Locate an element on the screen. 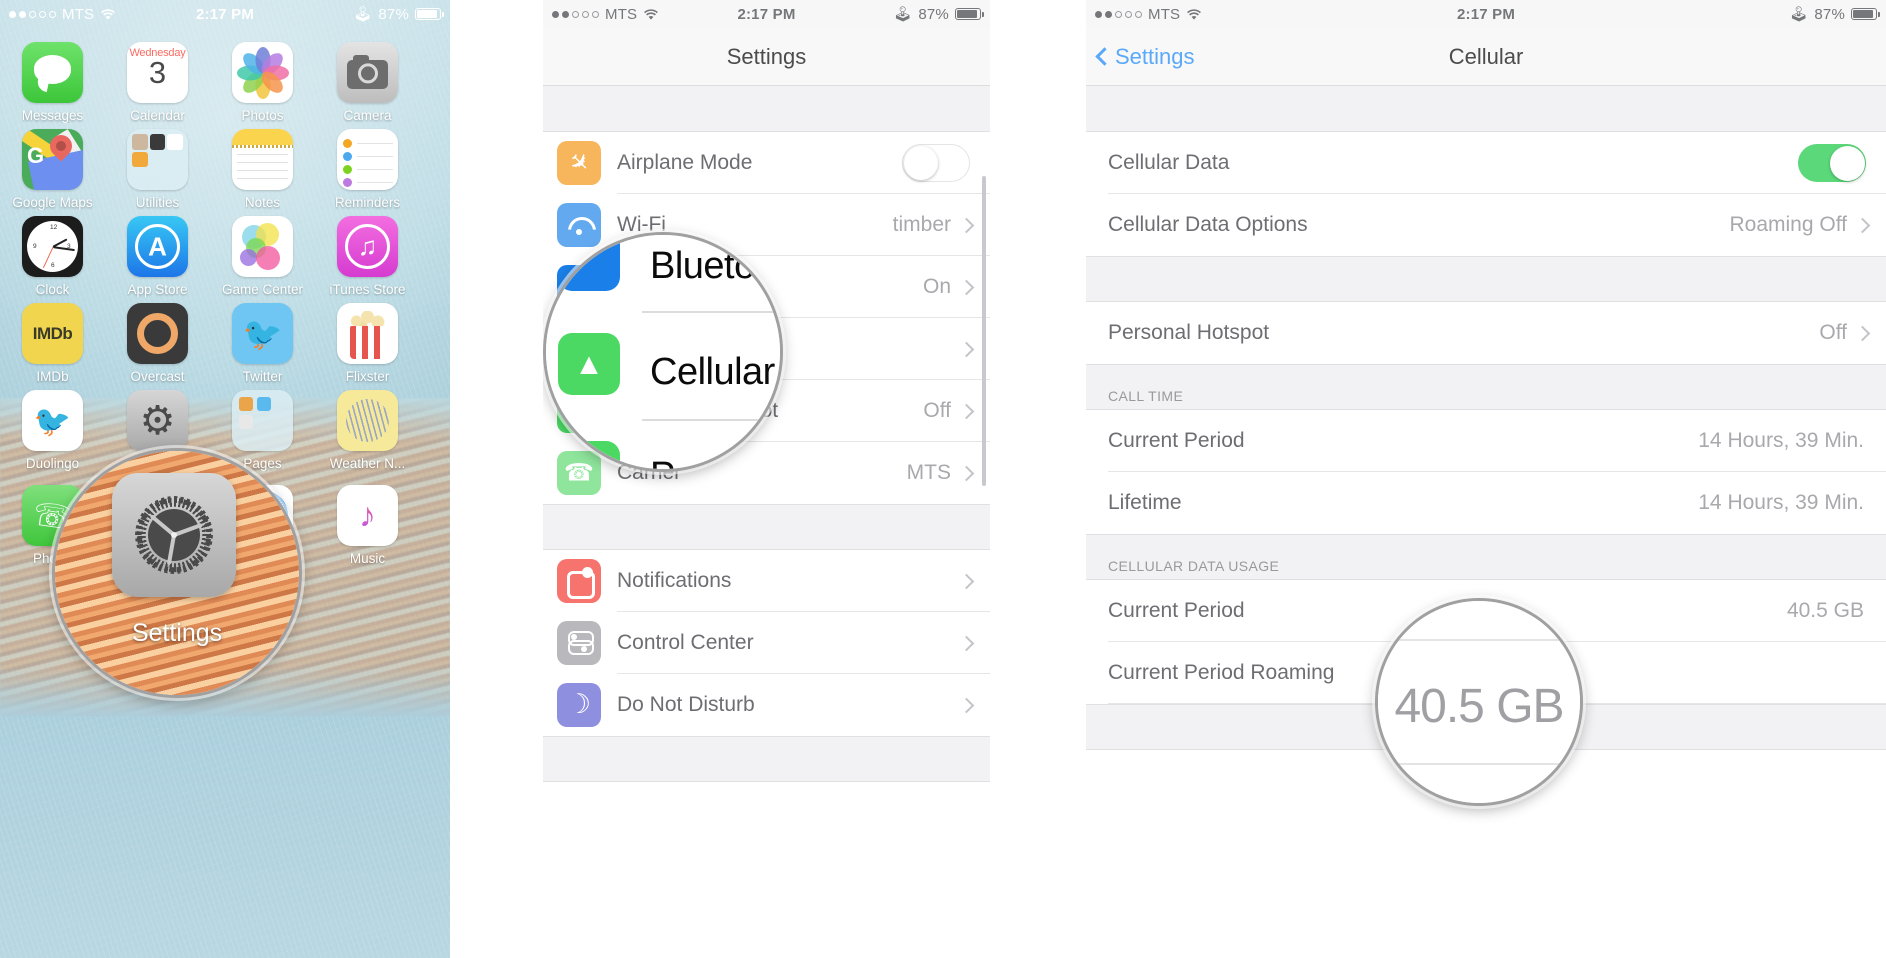 Image resolution: width=1886 pixels, height=958 pixels. row-value: 40.5 GB is located at coordinates (1825, 610).